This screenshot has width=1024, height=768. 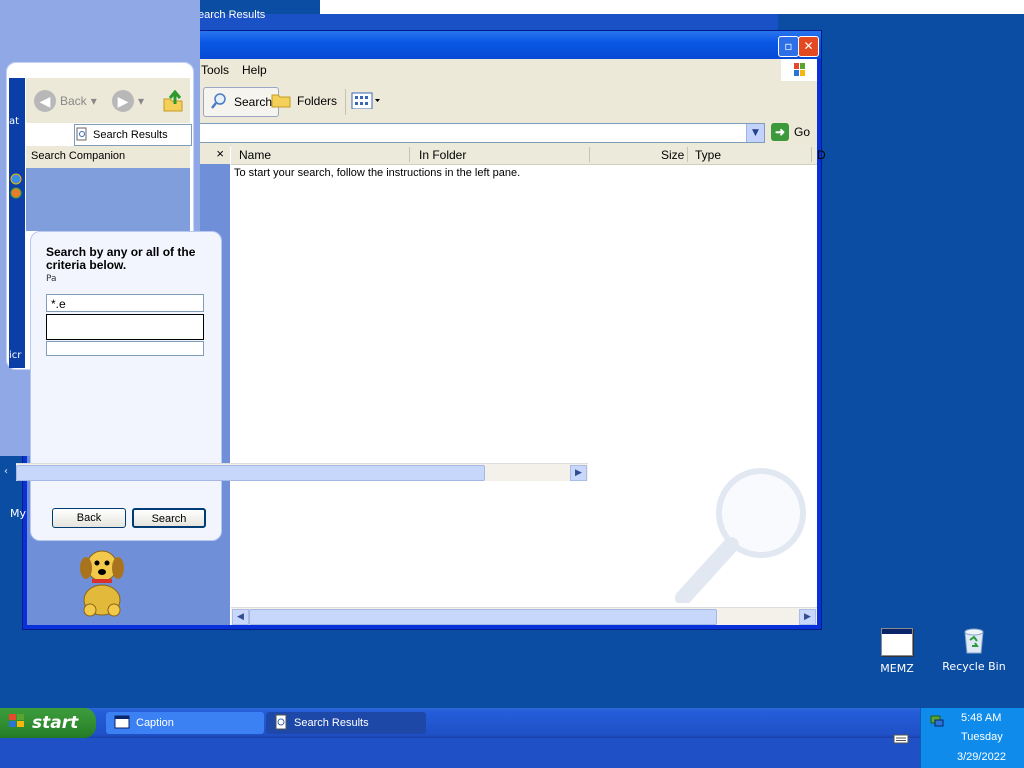 I want to click on views-icon, so click(x=366, y=101).